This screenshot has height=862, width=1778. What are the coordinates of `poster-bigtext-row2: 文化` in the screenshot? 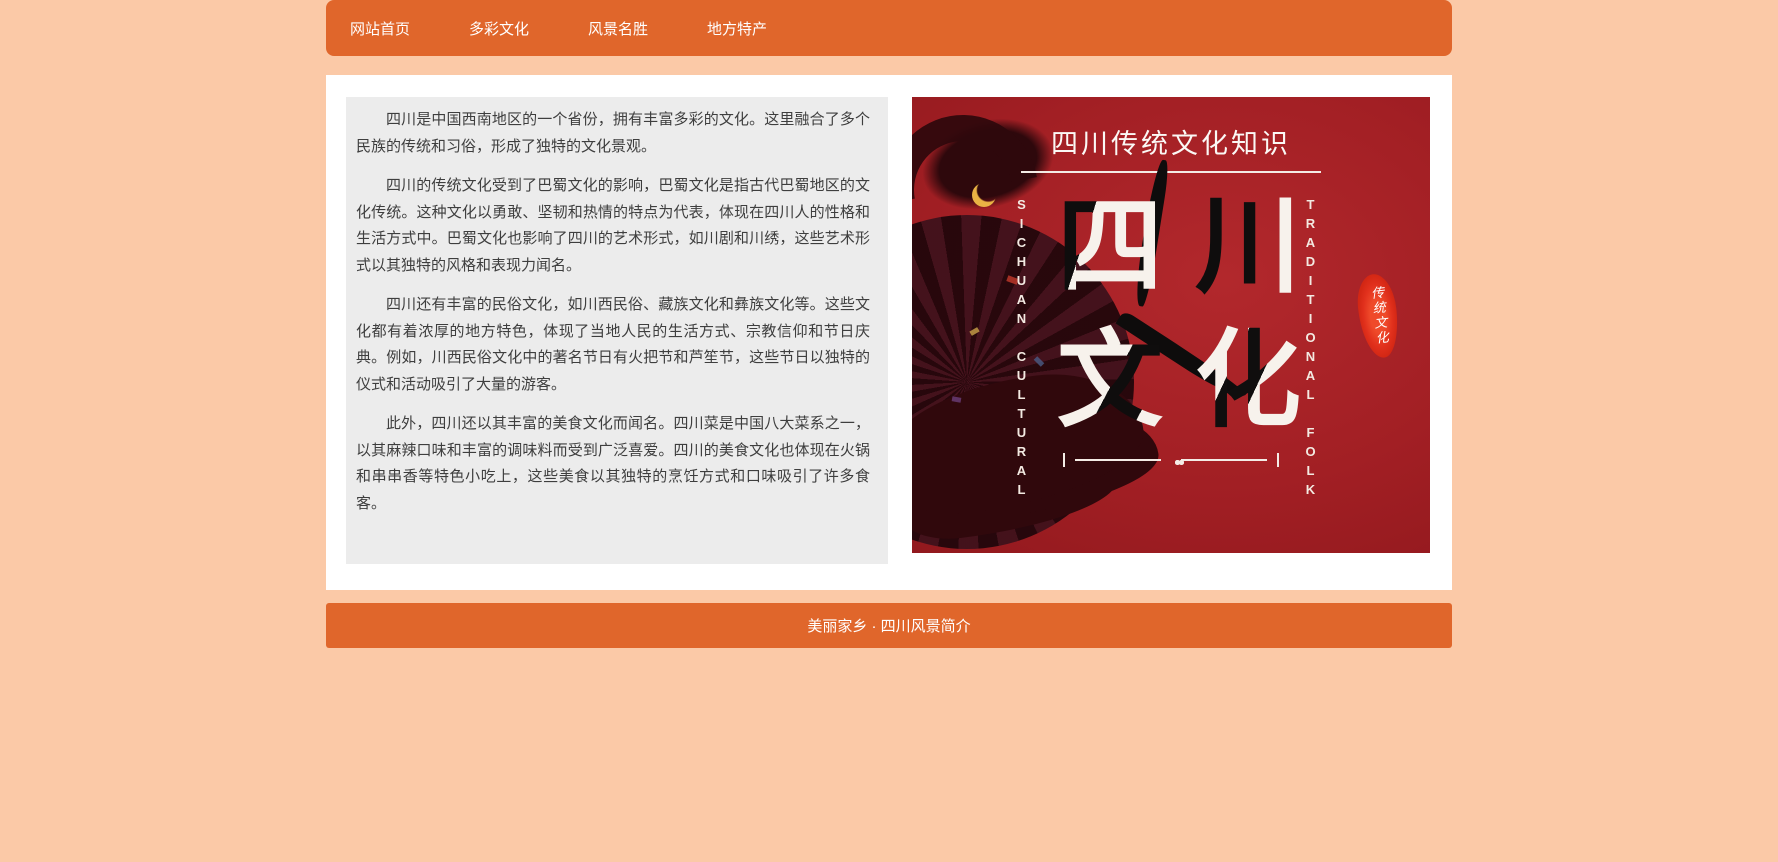 It's located at (1171, 379).